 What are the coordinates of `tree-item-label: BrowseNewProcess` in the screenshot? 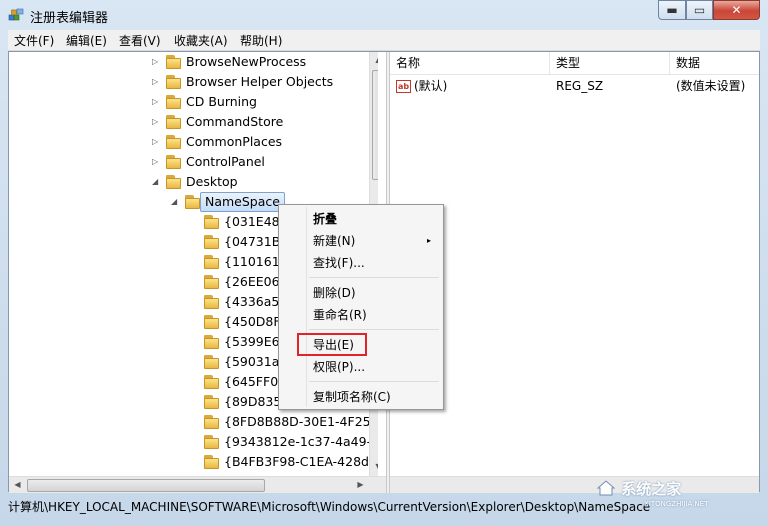 It's located at (246, 61).